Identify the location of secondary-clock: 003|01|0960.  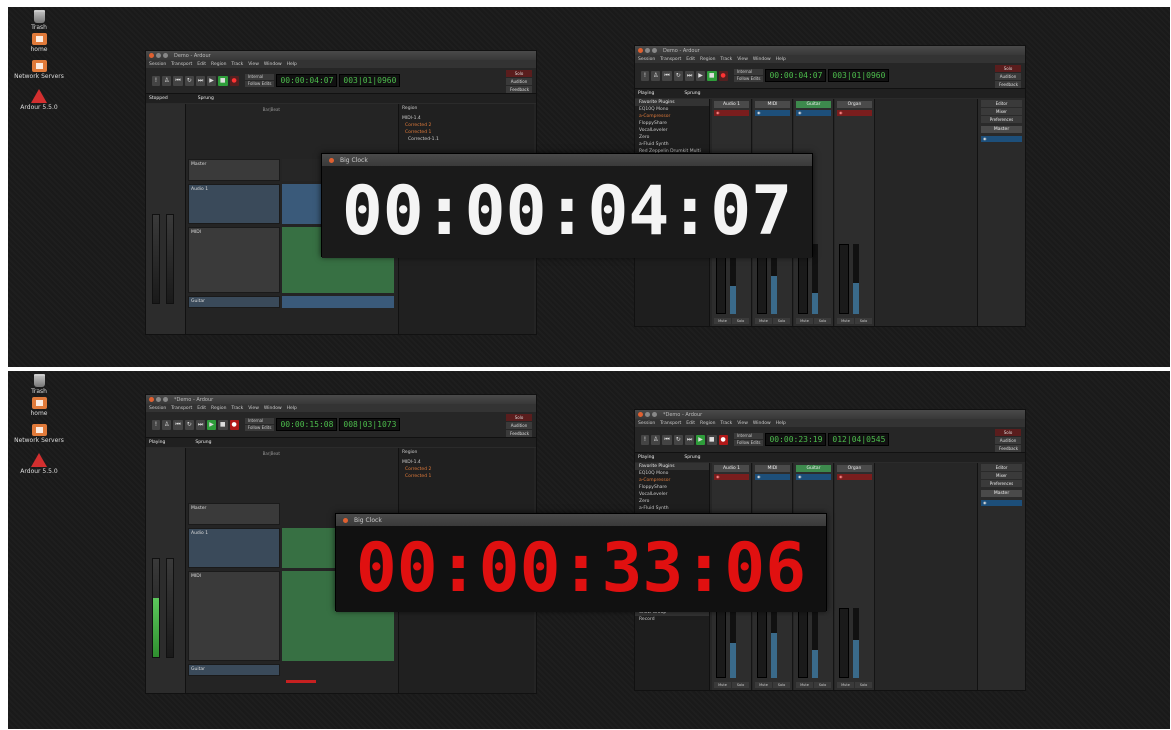
(859, 75).